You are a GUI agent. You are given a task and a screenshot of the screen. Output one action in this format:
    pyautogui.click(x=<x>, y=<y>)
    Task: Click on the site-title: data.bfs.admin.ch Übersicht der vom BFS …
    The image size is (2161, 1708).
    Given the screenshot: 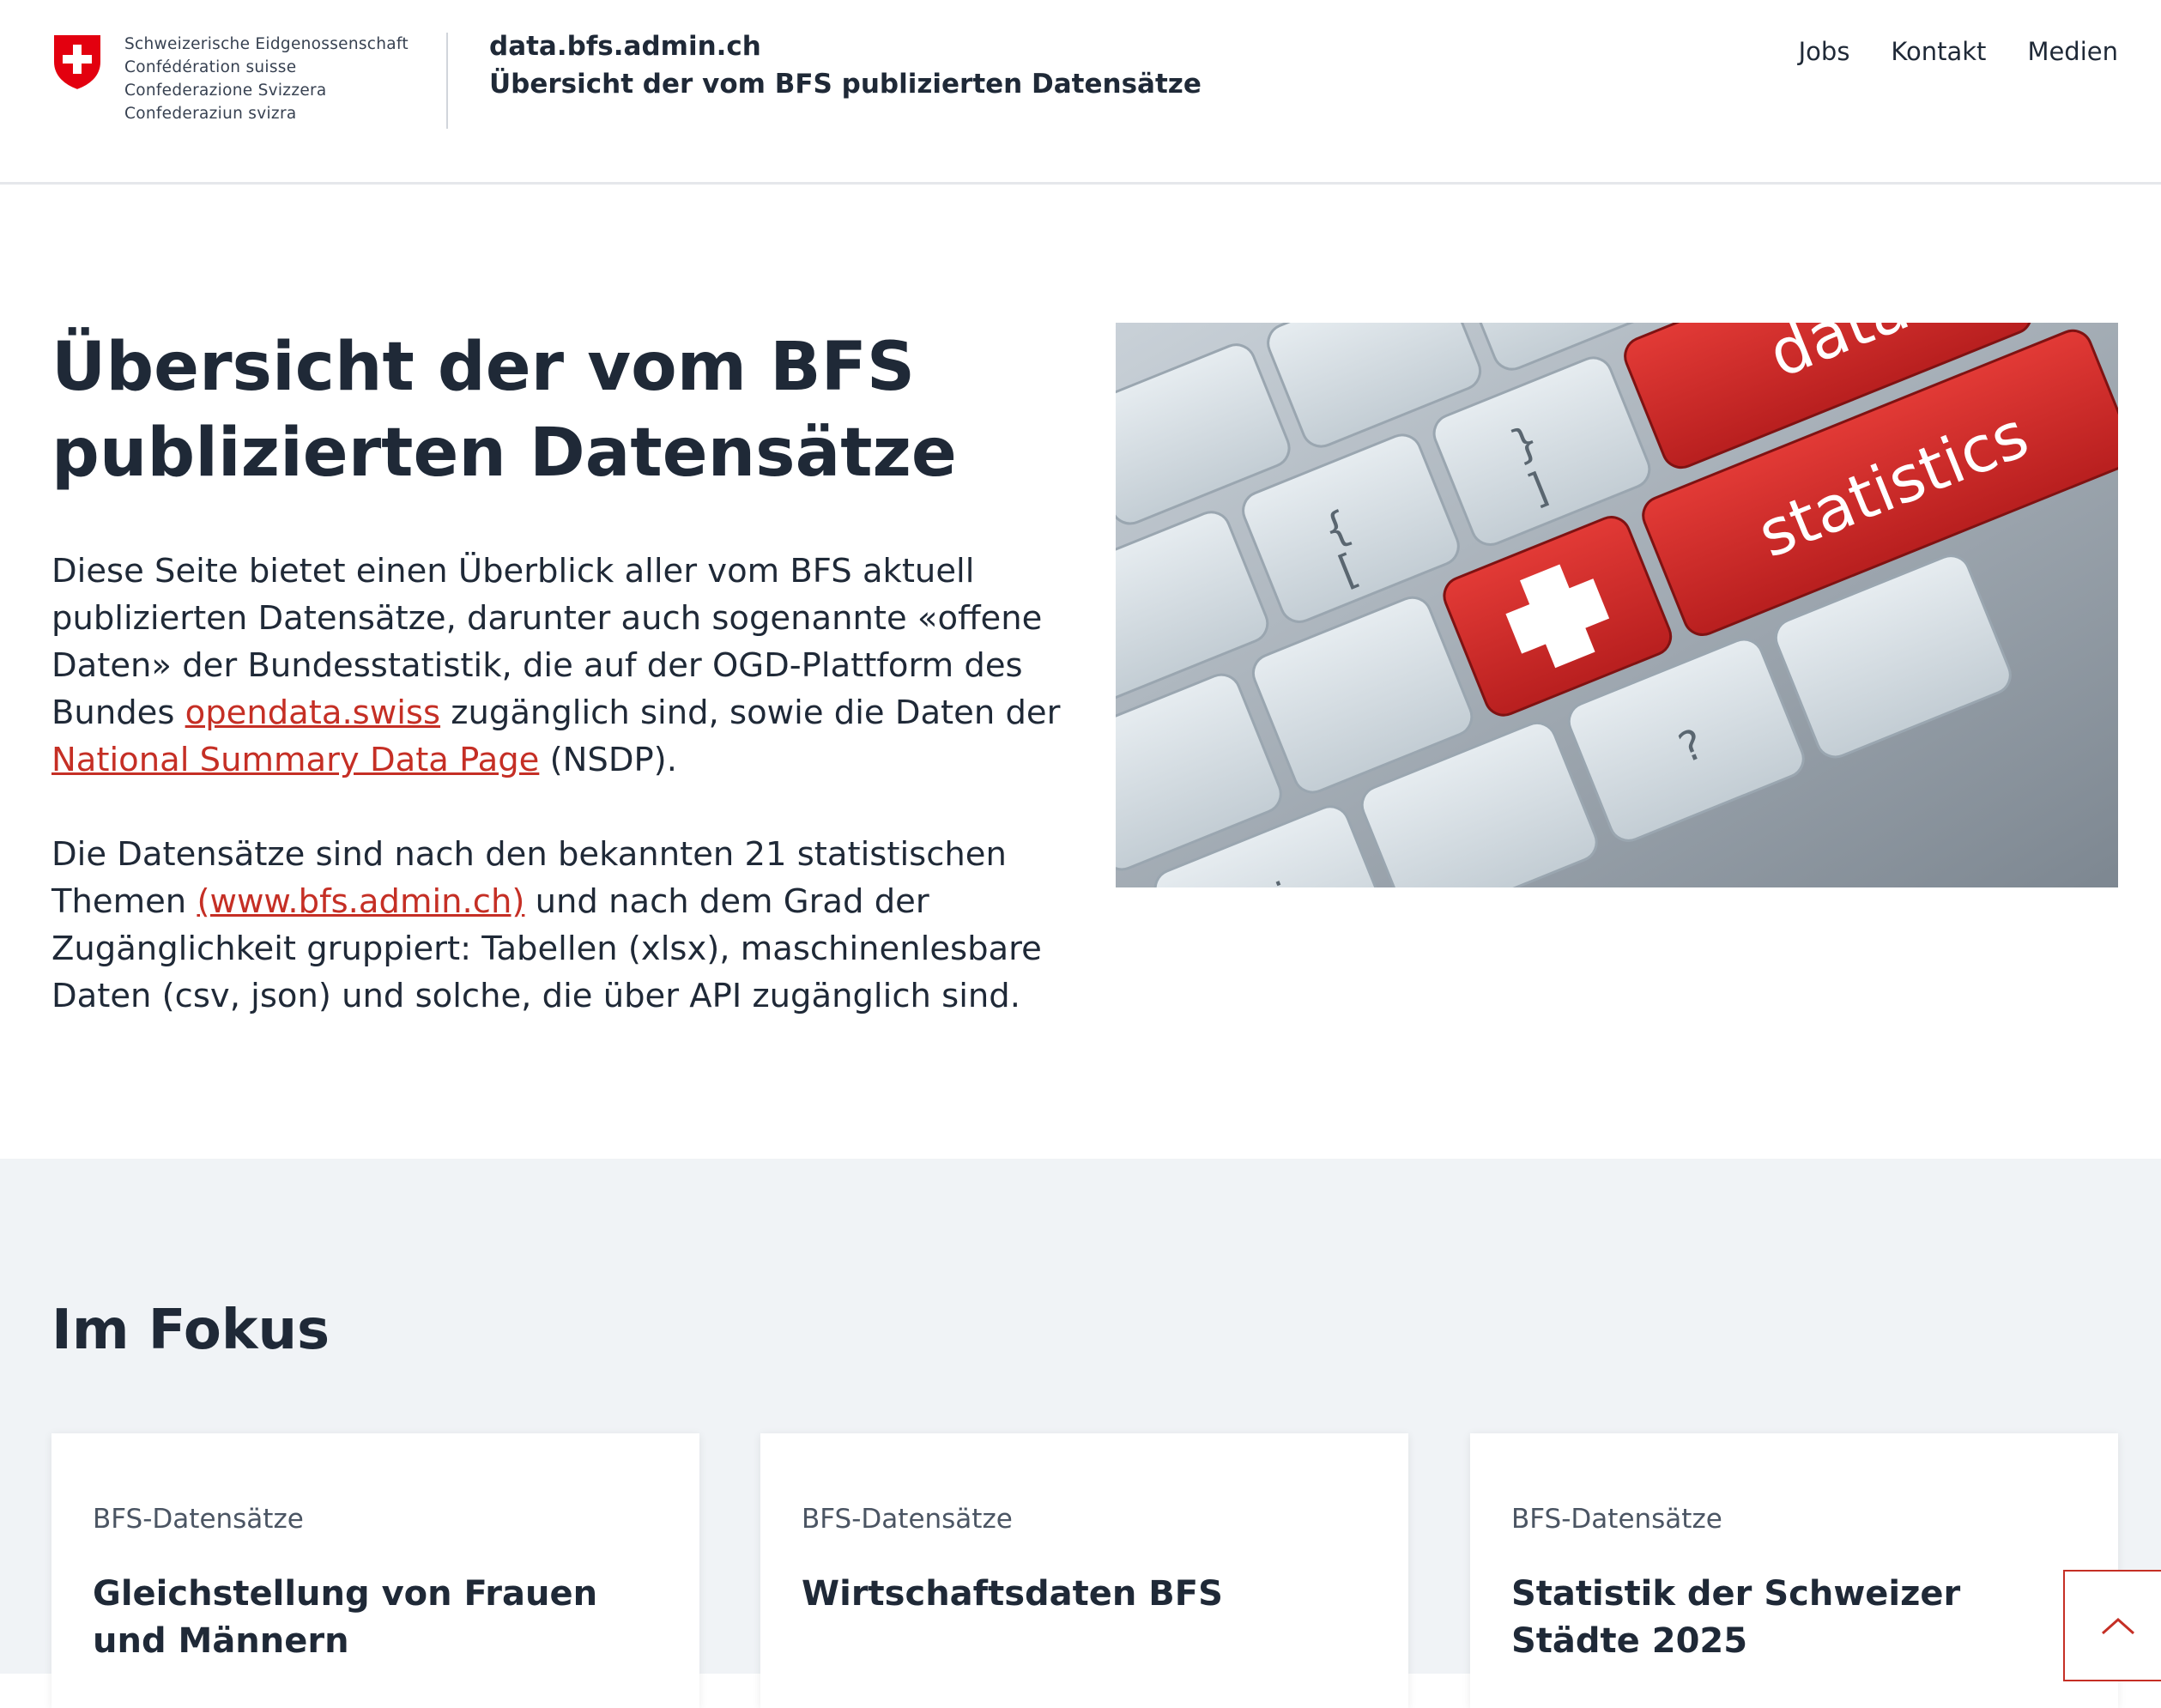 What is the action you would take?
    pyautogui.click(x=845, y=65)
    